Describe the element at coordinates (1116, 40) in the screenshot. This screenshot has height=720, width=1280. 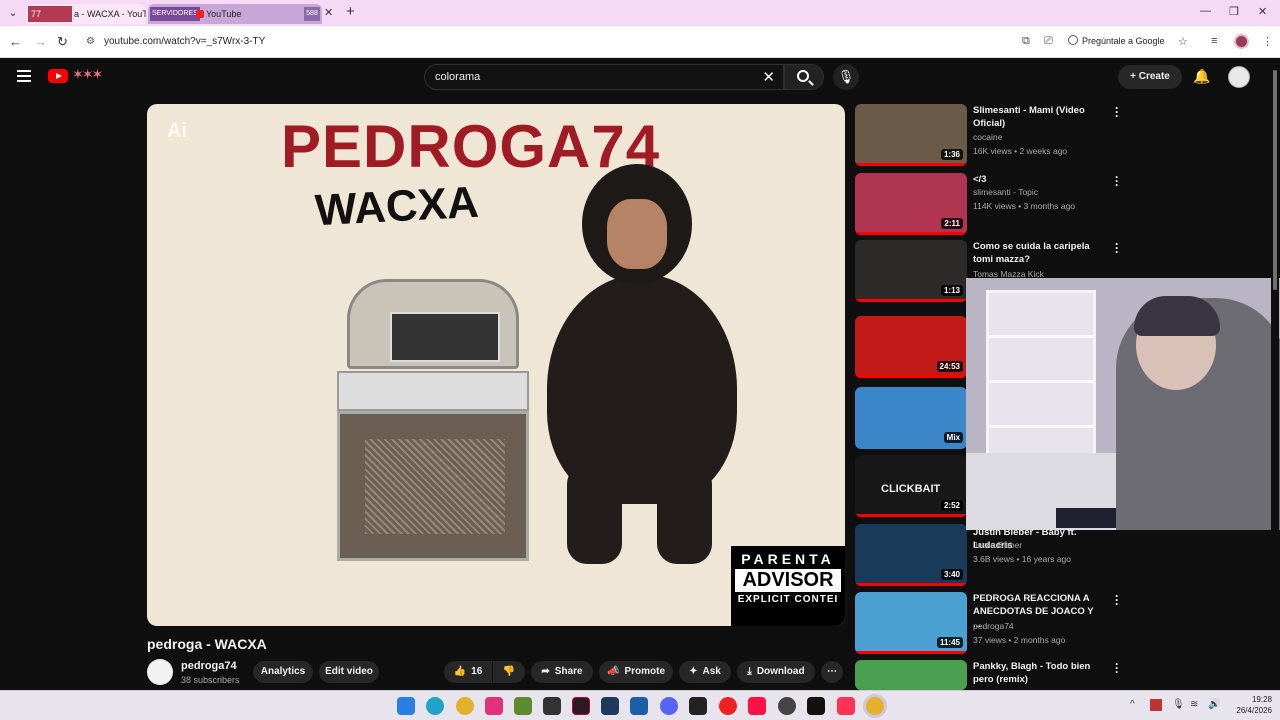
I see `ask-google-button: Pregúntale a Google` at that location.